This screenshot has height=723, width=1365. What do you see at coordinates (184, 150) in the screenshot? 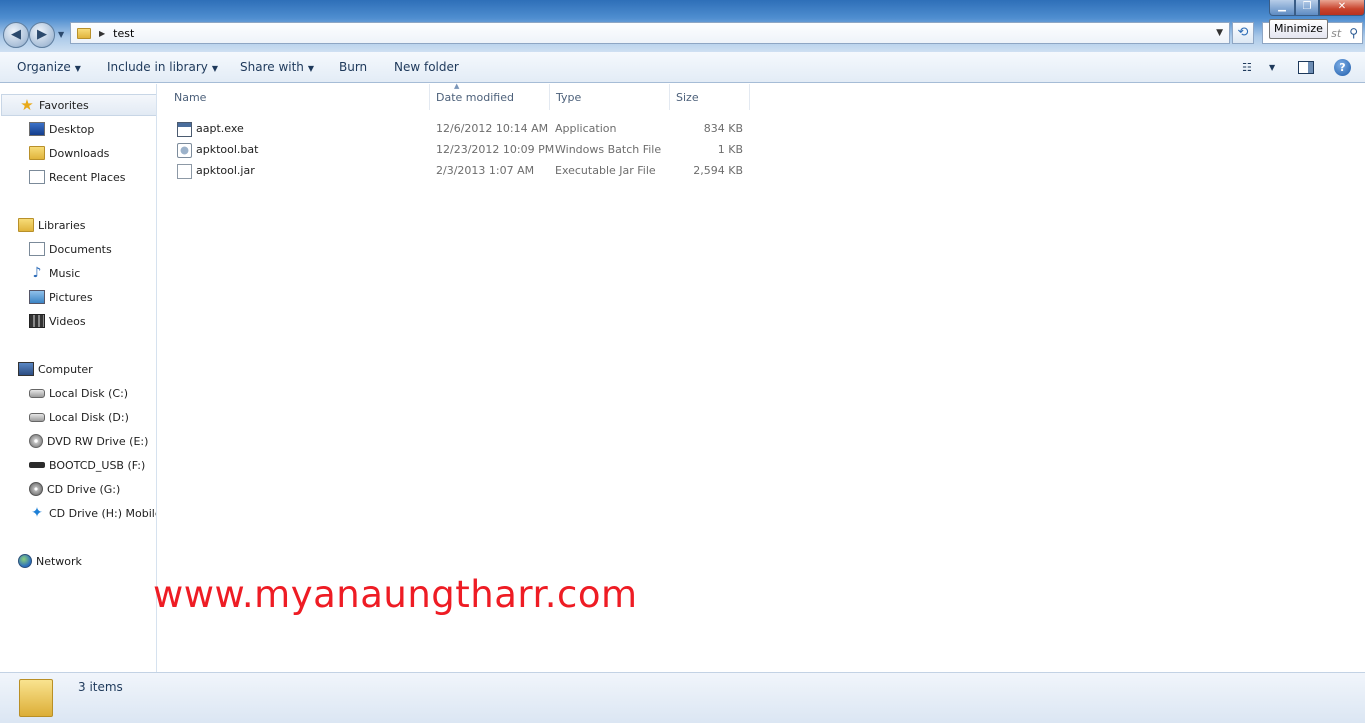
I see `bat-icon` at bounding box center [184, 150].